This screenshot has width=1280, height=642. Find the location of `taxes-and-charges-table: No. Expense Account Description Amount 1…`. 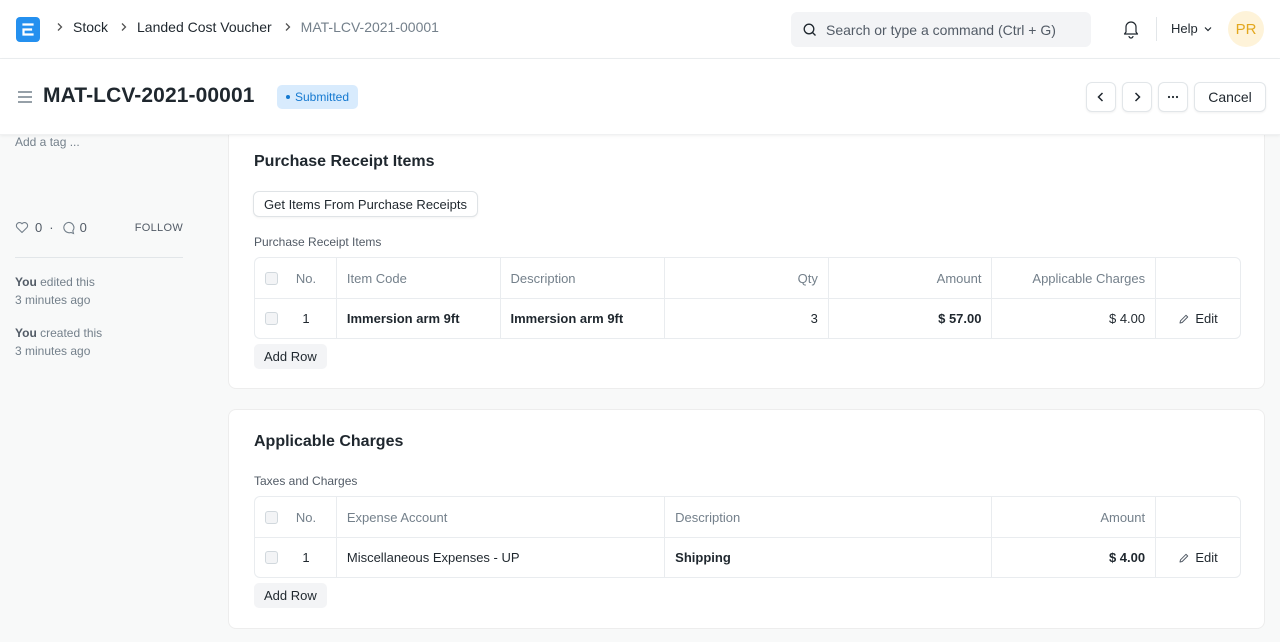

taxes-and-charges-table: No. Expense Account Description Amount 1… is located at coordinates (747, 537).